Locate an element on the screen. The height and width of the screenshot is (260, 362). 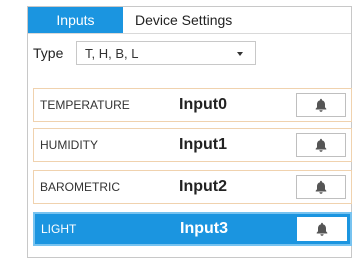
sensor-input: Input1 is located at coordinates (203, 144).